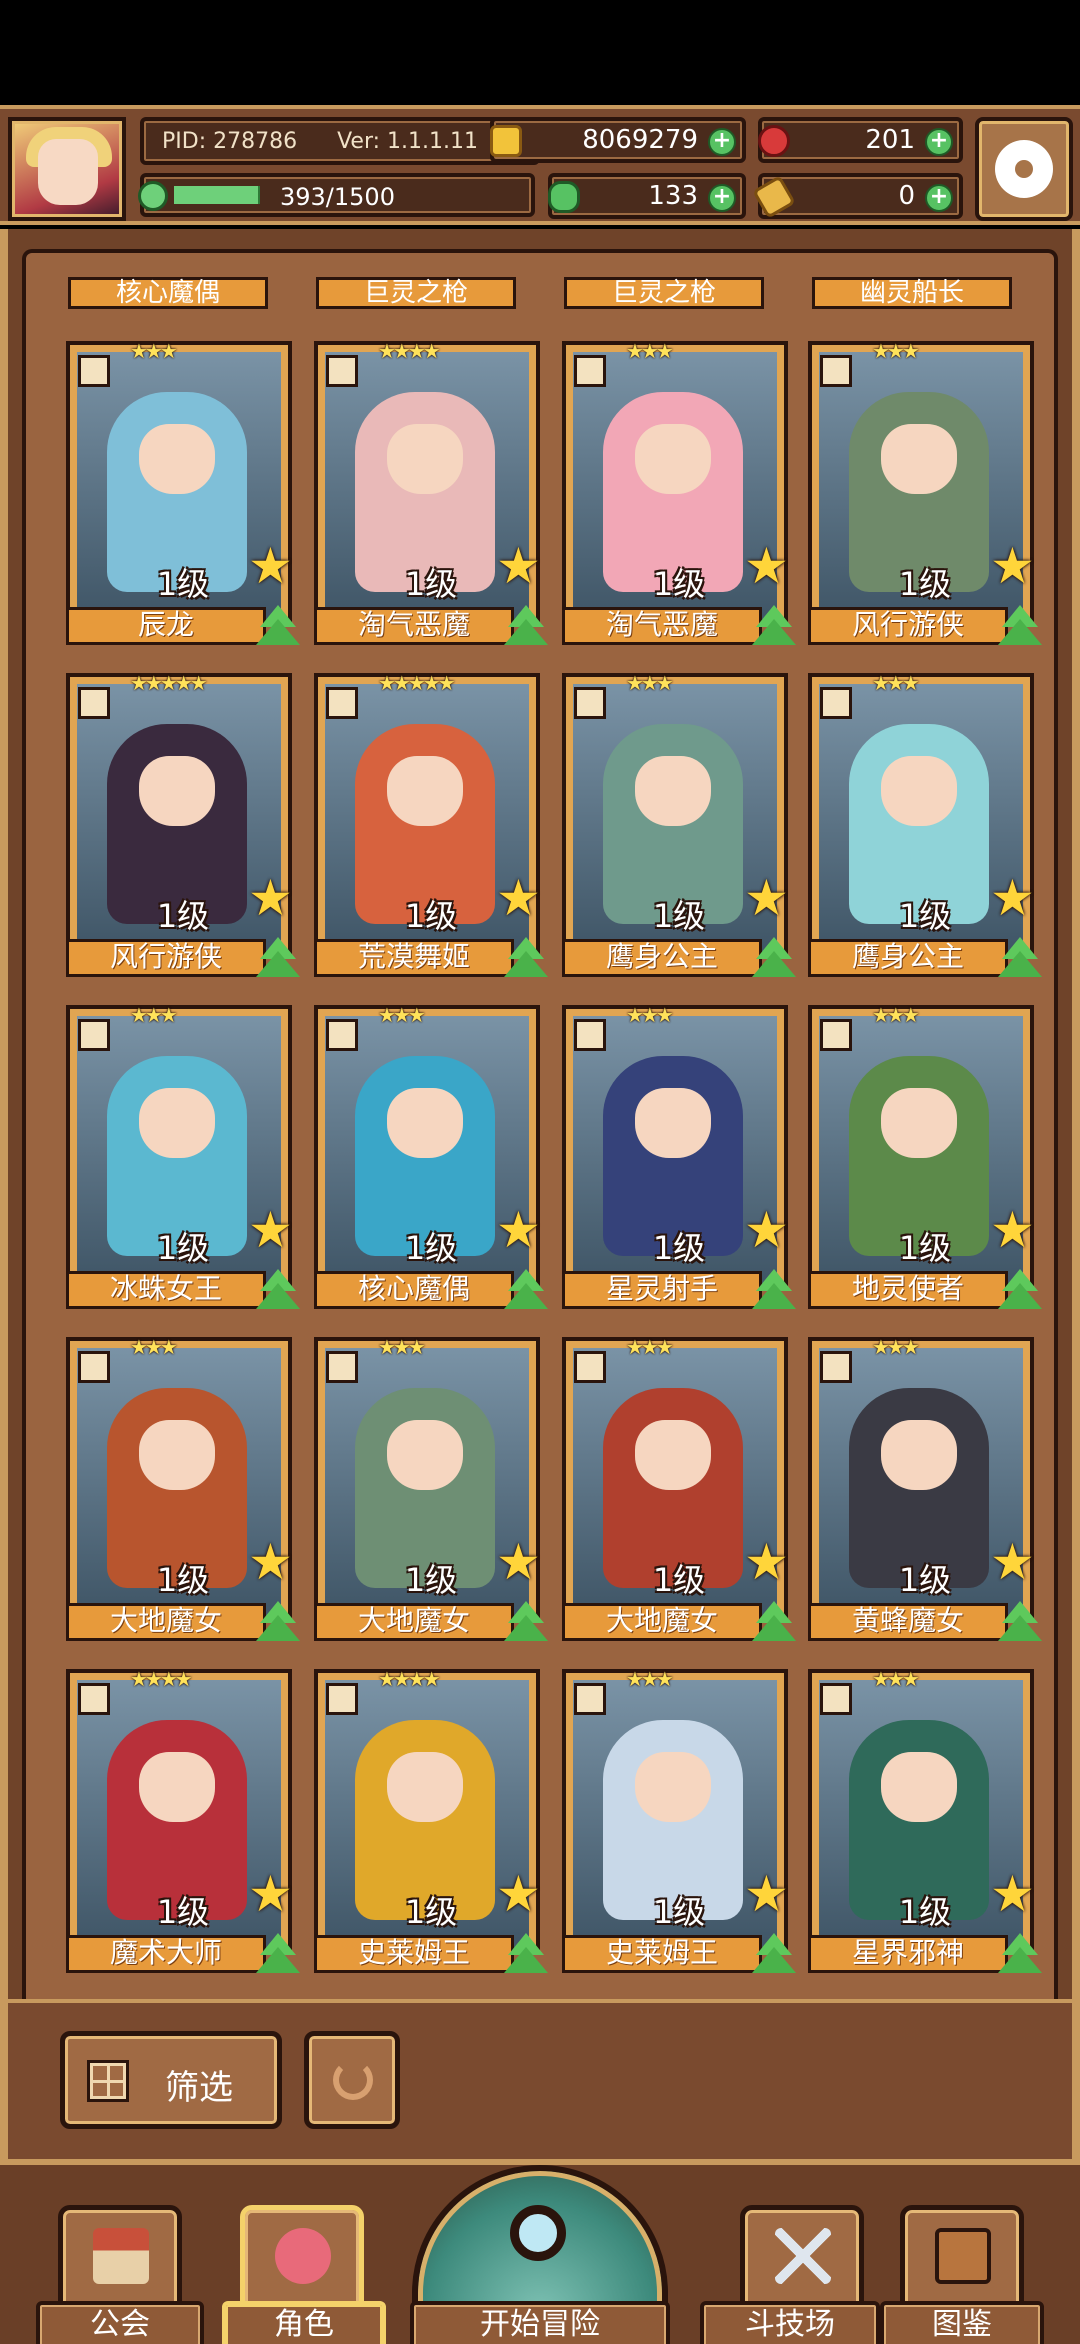 The height and width of the screenshot is (2344, 1080). I want to click on character-card: ★★★★ 1级 ★ 淘气恶魔, so click(431, 492).